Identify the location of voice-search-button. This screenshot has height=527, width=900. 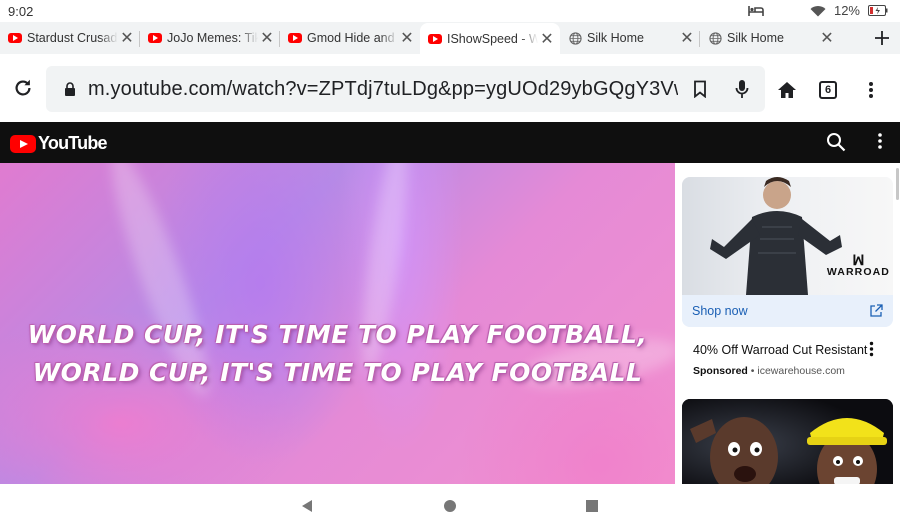
(742, 89).